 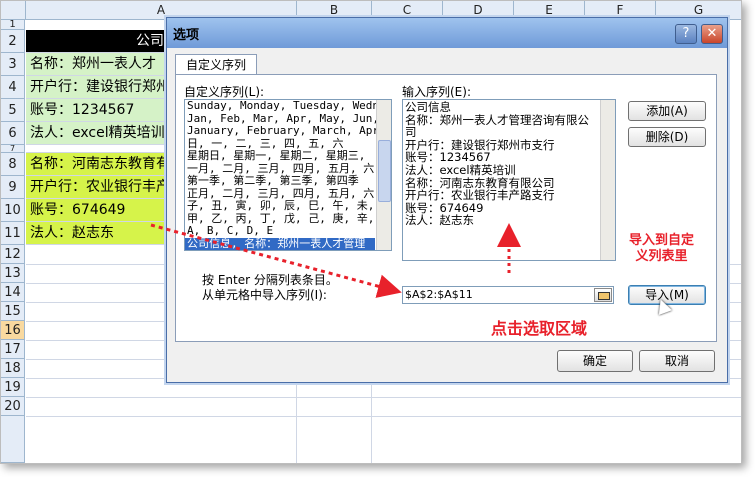 I want to click on row-header-blank, so click(x=13, y=439).